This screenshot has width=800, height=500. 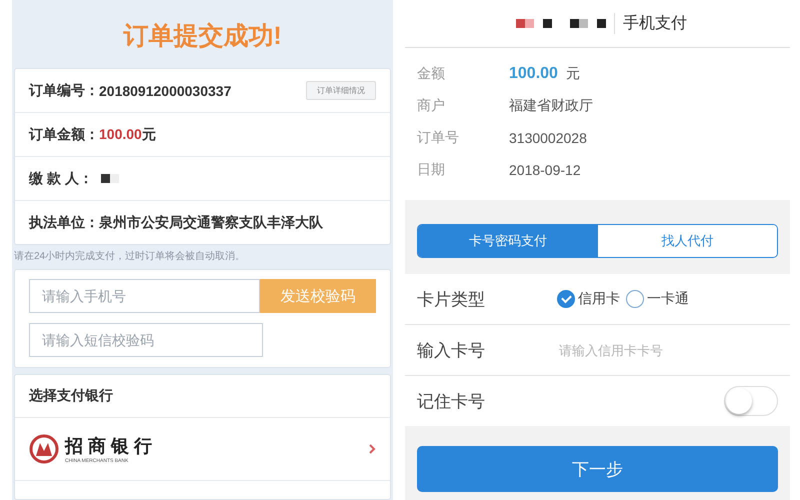 What do you see at coordinates (61, 179) in the screenshot?
I see `order-label: 缴 款 人：` at bounding box center [61, 179].